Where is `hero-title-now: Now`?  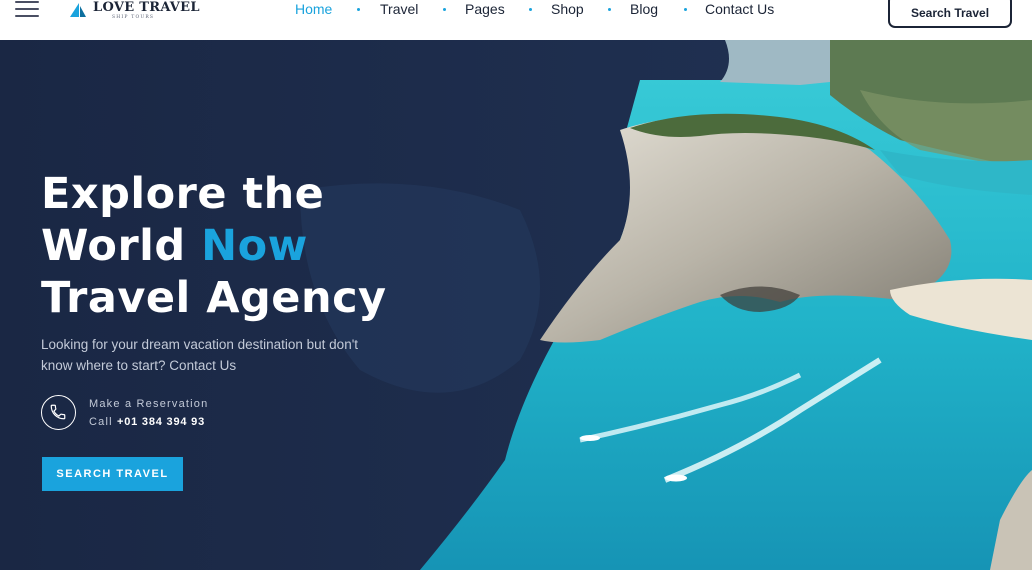
hero-title-now: Now is located at coordinates (254, 246).